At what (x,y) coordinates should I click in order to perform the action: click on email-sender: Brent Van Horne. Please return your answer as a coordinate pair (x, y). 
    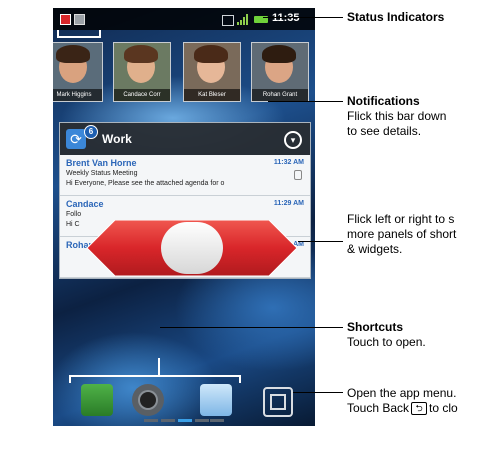
    Looking at the image, I should click on (101, 163).